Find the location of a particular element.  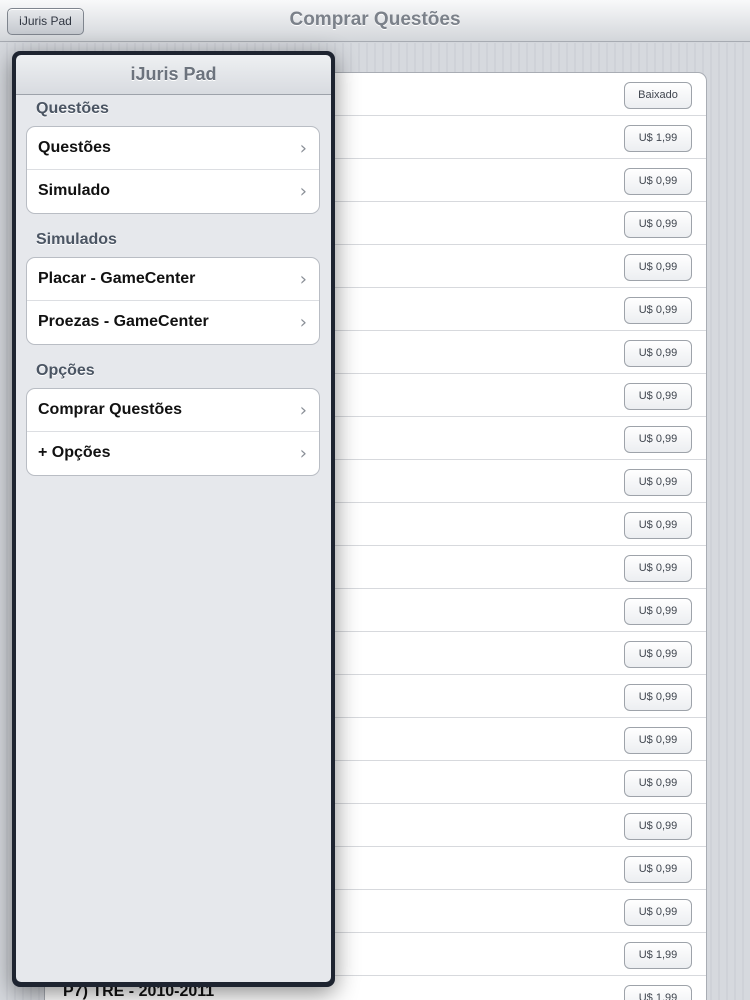

menu-item-comprar-questoes: Comprar Questões › is located at coordinates (173, 410).